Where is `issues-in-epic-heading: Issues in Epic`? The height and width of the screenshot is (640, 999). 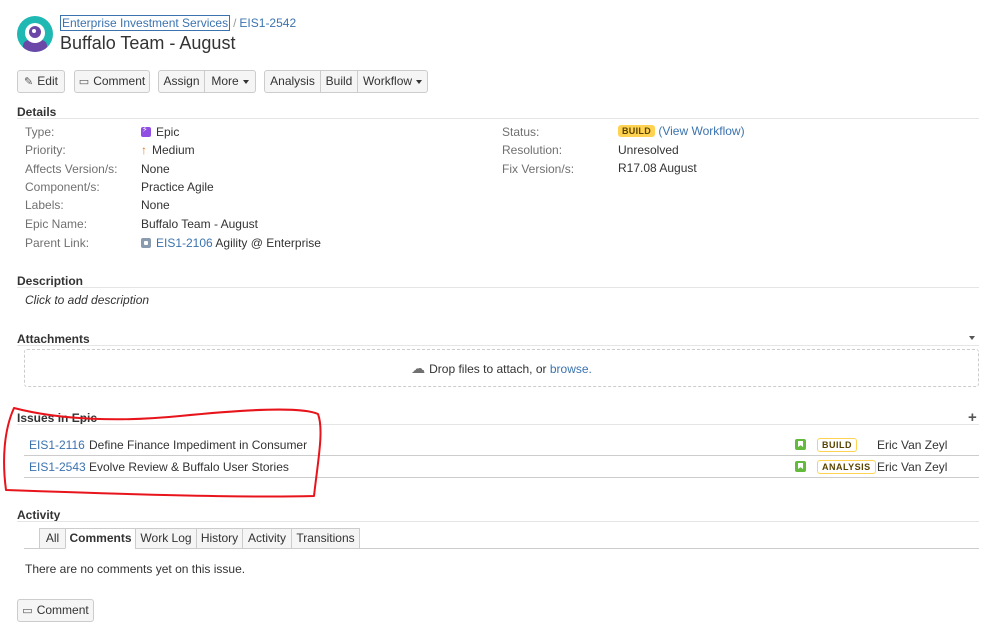 issues-in-epic-heading: Issues in Epic is located at coordinates (57, 418).